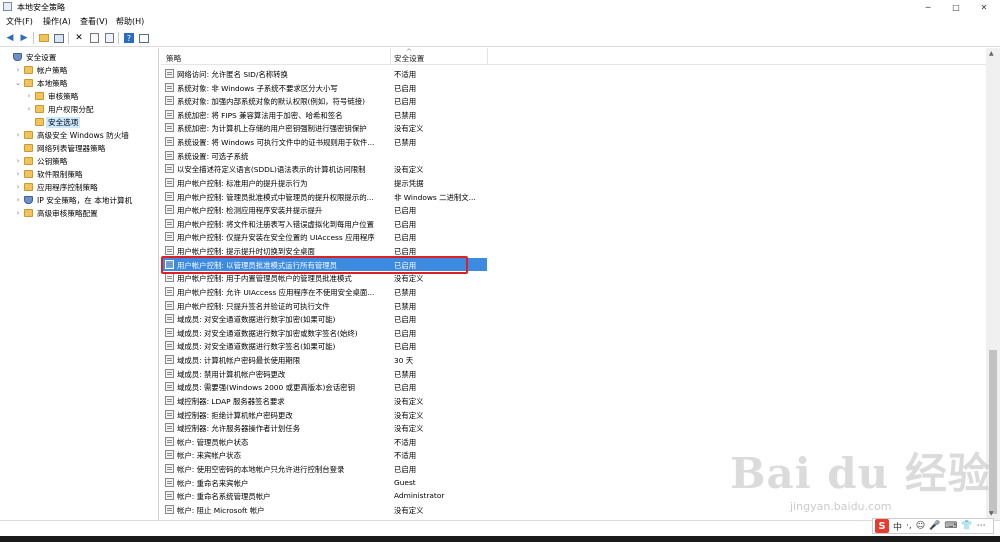  I want to click on policy-row: 域成员: 计算机帐户密码最长使用期限 30 天, so click(573, 360).